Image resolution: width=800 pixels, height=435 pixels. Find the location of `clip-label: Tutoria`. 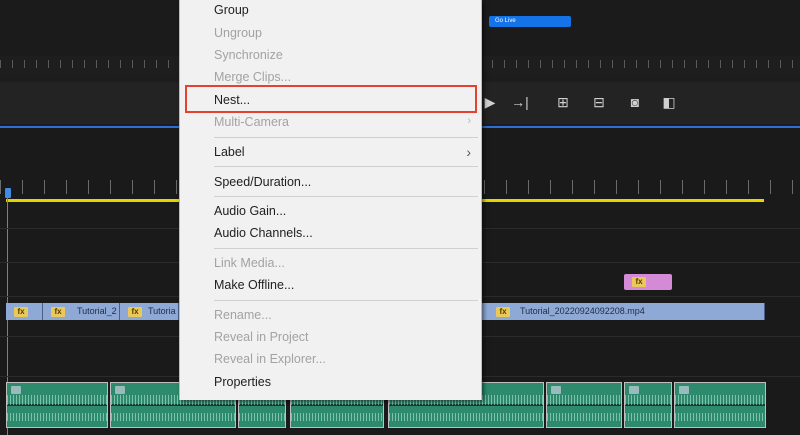

clip-label: Tutoria is located at coordinates (162, 311).